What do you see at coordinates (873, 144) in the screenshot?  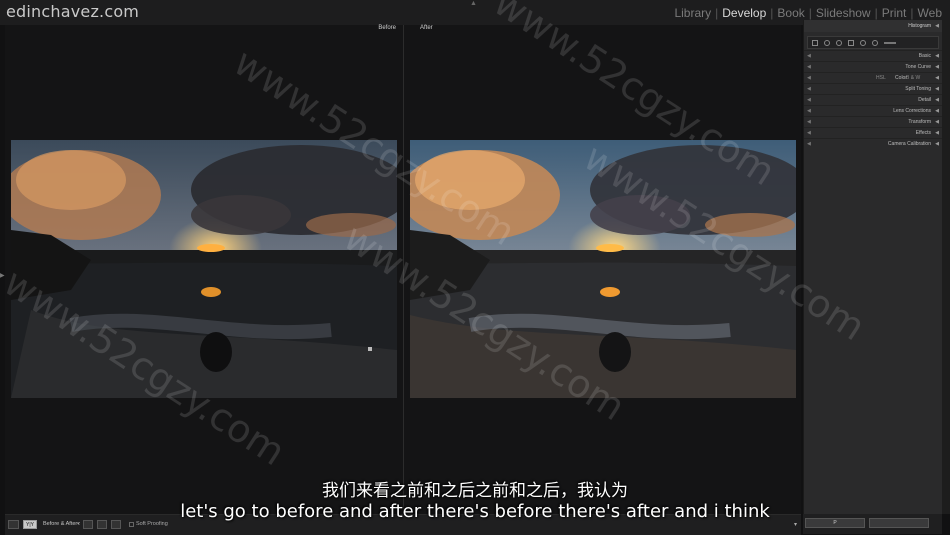 I see `section-camera-calibration: ◀ Camera Calibration ◀` at bounding box center [873, 144].